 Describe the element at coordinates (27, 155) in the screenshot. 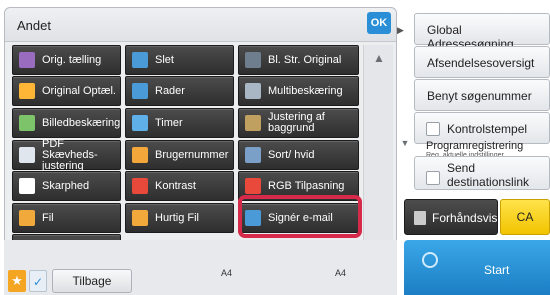

I see `skew-icon` at that location.